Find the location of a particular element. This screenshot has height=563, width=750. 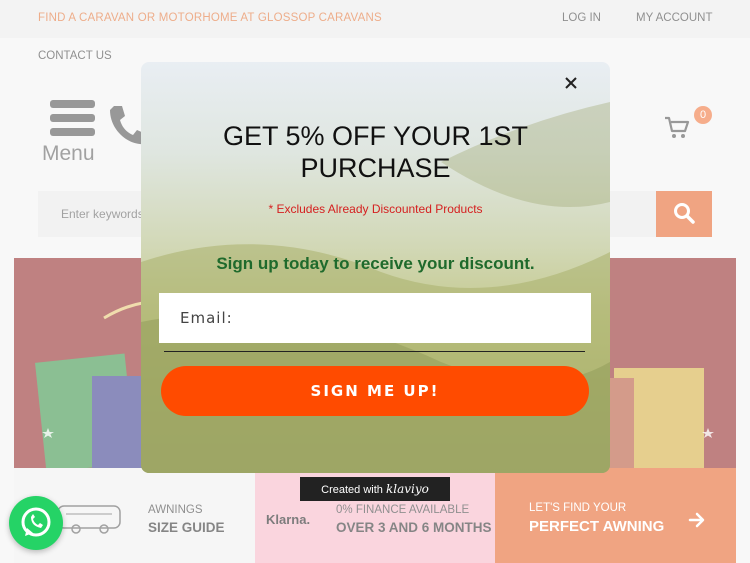

popup-title-line2: PURCHASE is located at coordinates (375, 168).